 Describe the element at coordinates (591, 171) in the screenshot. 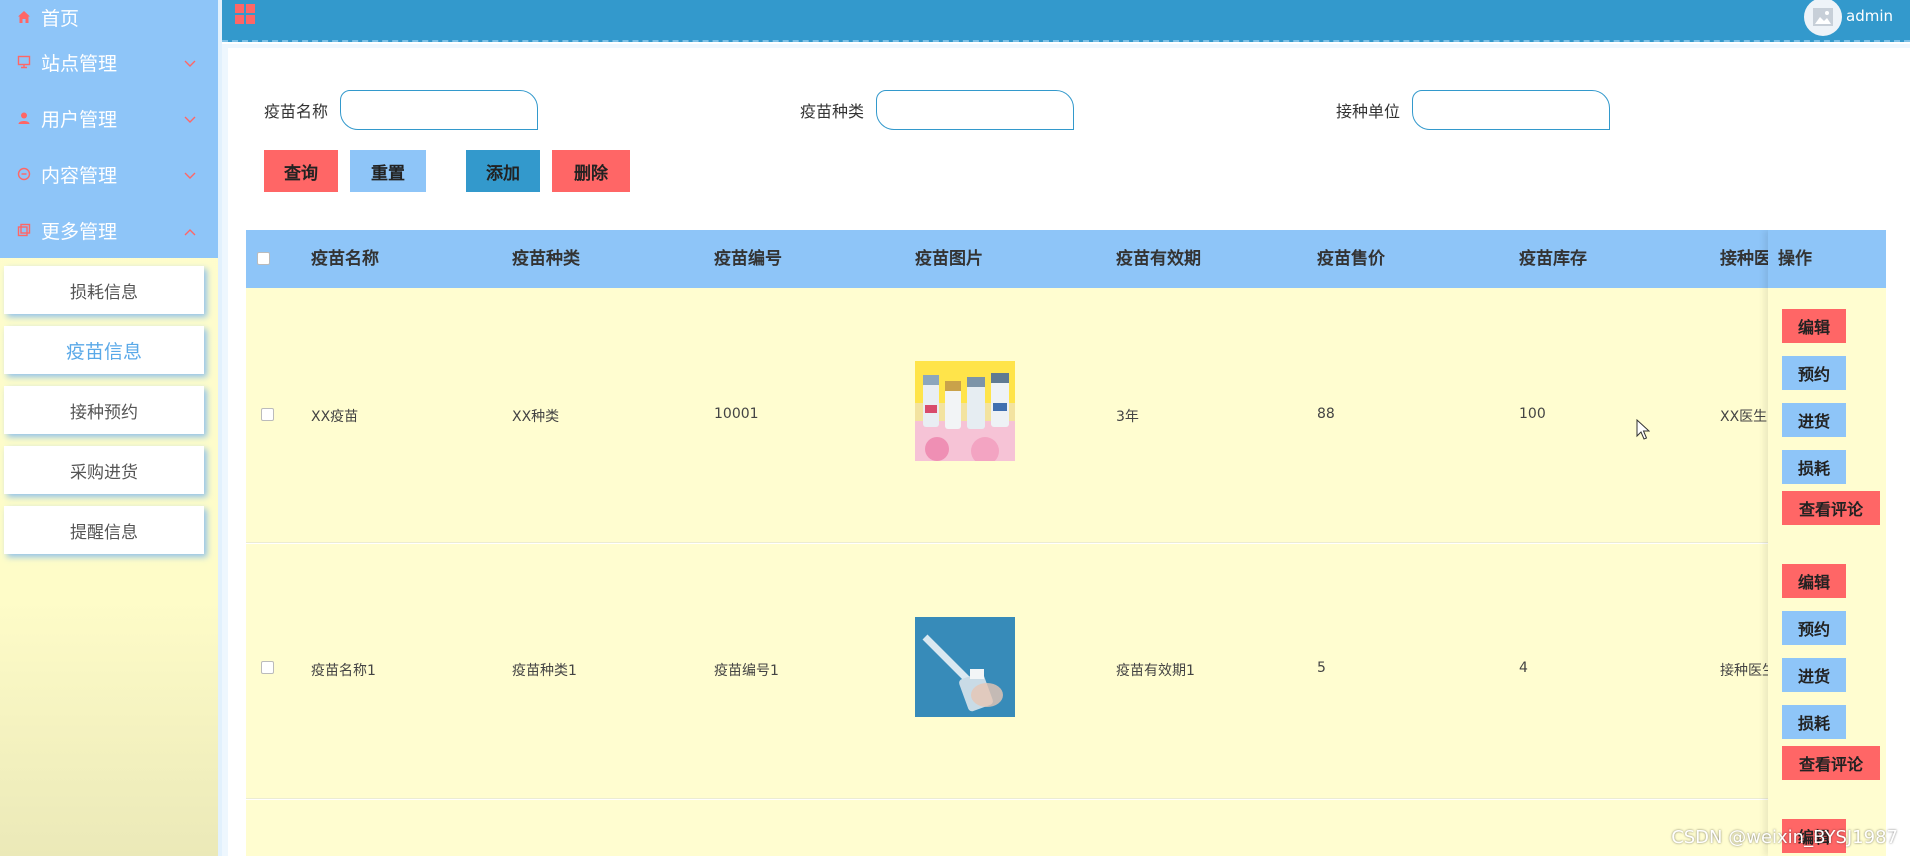

I see `delete-button: 删除` at that location.